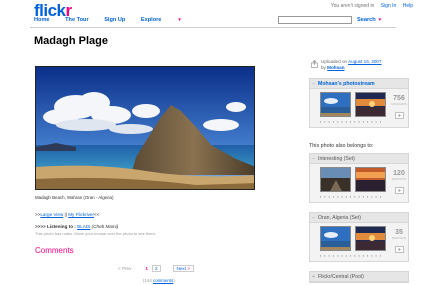 This screenshot has height=285, width=427. I want to click on set-title: Oran, Algeria (Set), so click(339, 218).